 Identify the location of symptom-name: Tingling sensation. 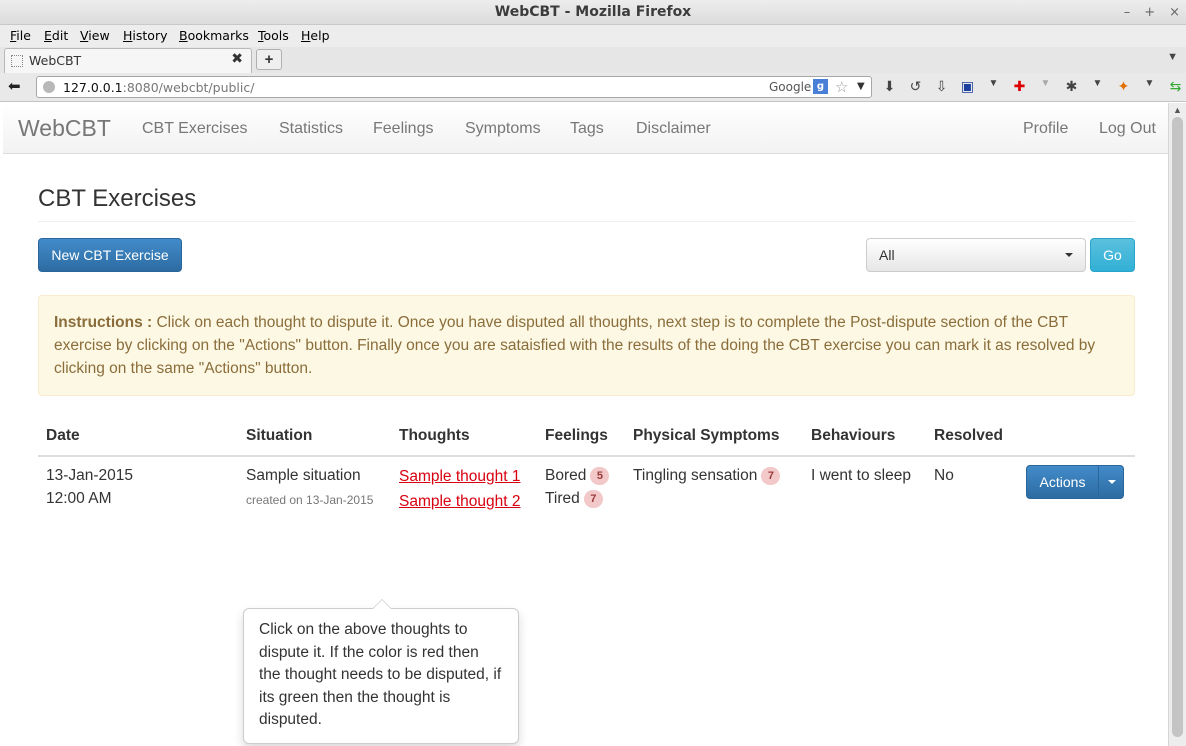
(695, 475).